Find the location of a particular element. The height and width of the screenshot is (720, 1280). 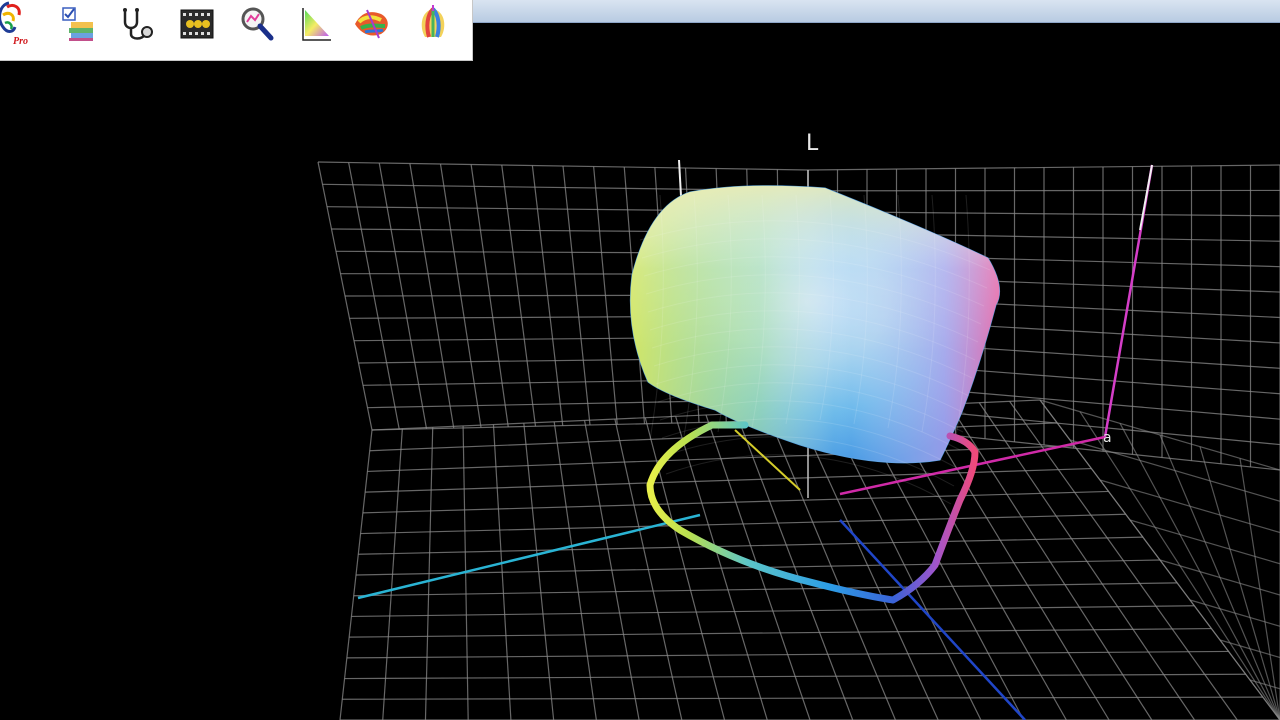

window-title-strip is located at coordinates (876, 11).